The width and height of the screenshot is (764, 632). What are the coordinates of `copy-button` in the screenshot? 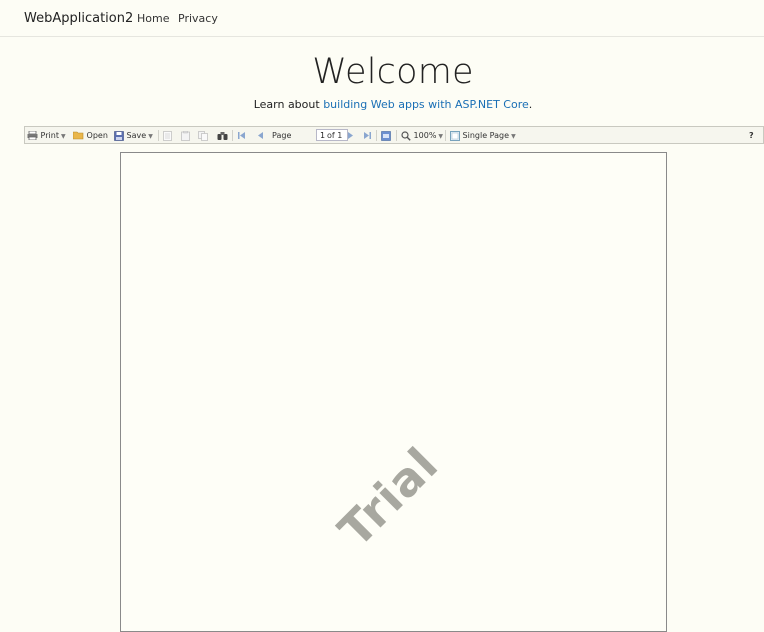 It's located at (185, 136).